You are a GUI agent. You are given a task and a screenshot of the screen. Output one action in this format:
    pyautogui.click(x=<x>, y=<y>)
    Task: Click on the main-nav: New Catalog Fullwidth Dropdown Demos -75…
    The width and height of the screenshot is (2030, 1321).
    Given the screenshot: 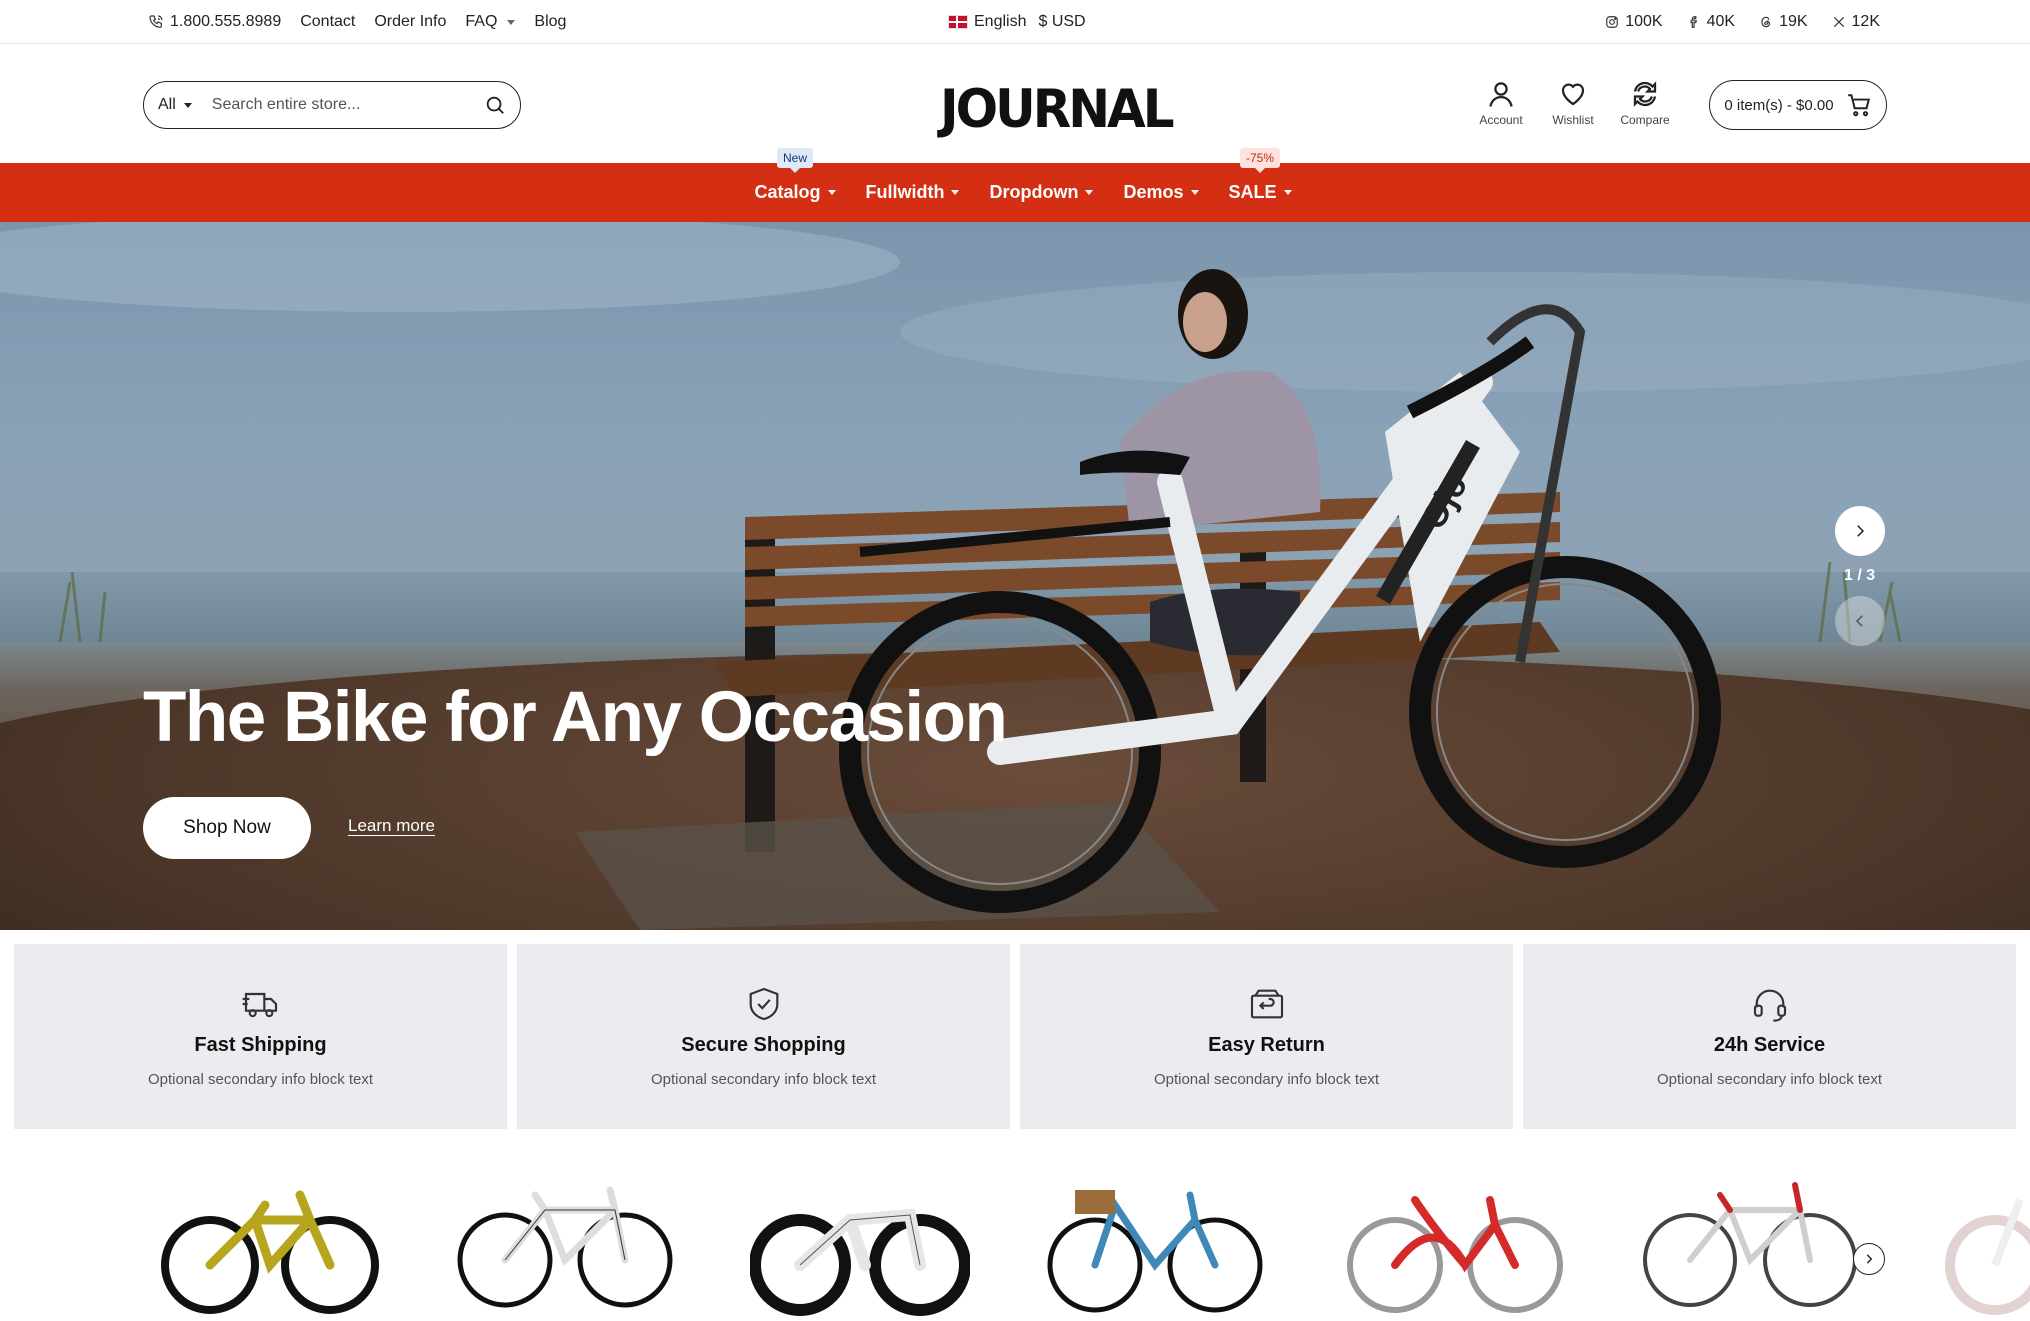 What is the action you would take?
    pyautogui.click(x=1015, y=185)
    